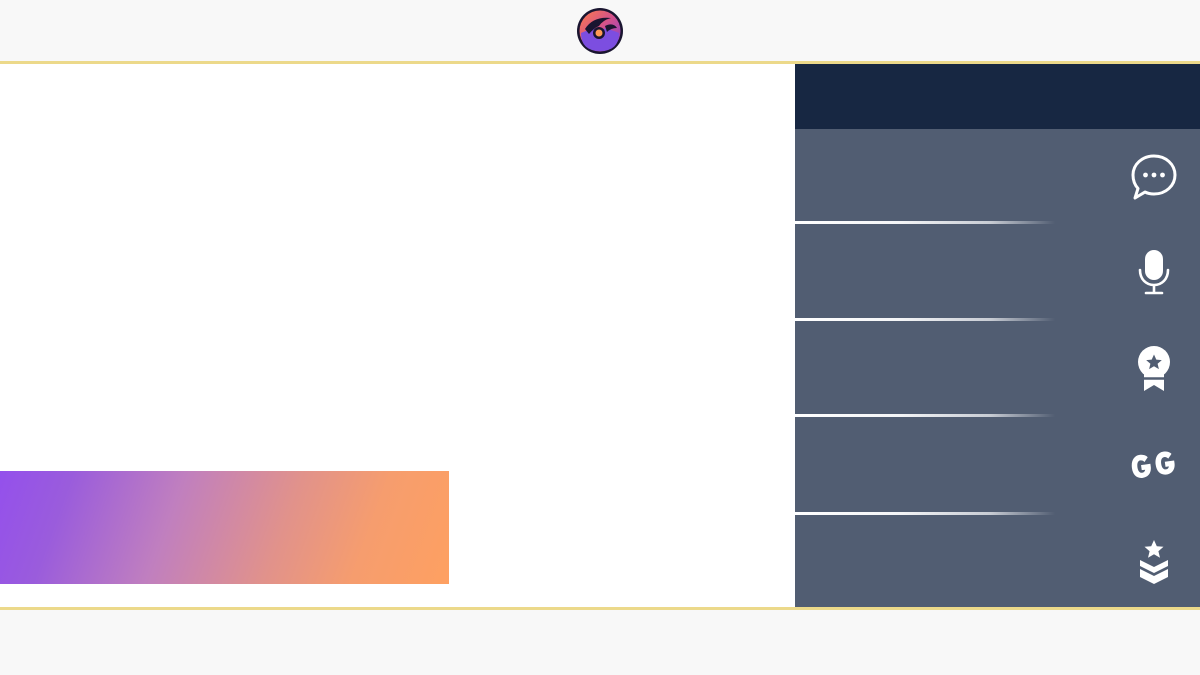  I want to click on rank-chevrons-icon, so click(1154, 563).